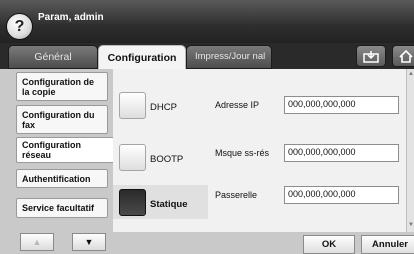 The image size is (414, 254). Describe the element at coordinates (410, 150) in the screenshot. I see `vertical-scrollbar: ▲ ▼` at that location.